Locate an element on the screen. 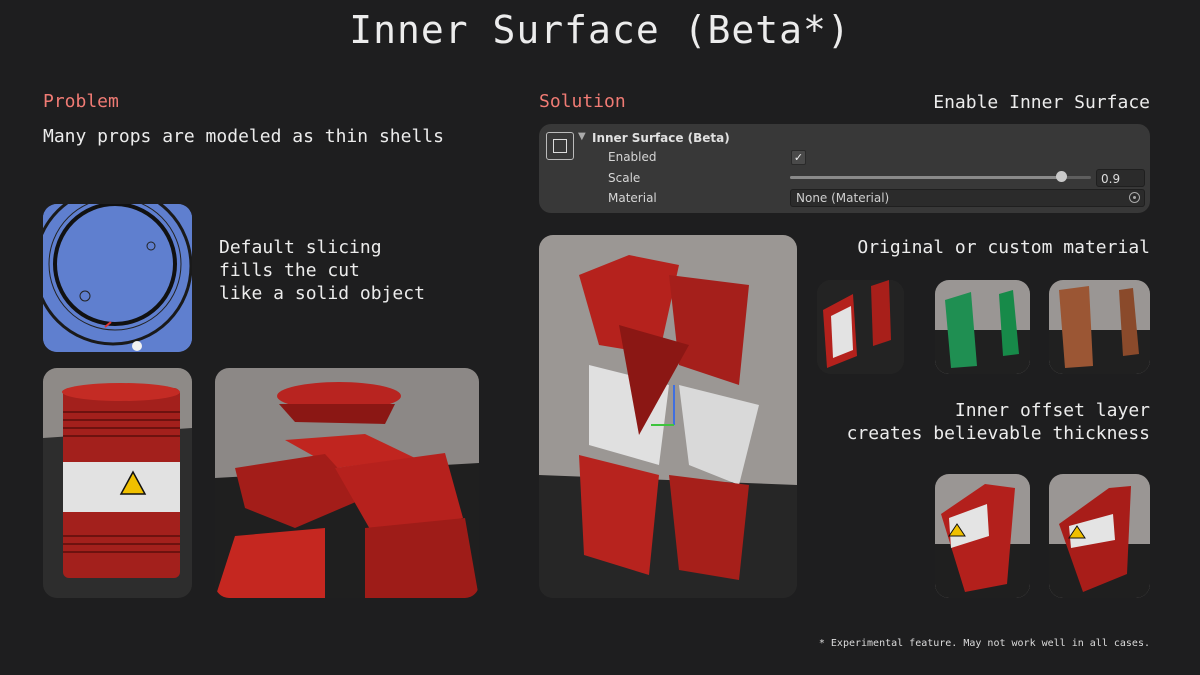 Image resolution: width=1200 pixels, height=675 pixels. scale-slider-handle is located at coordinates (1061, 176).